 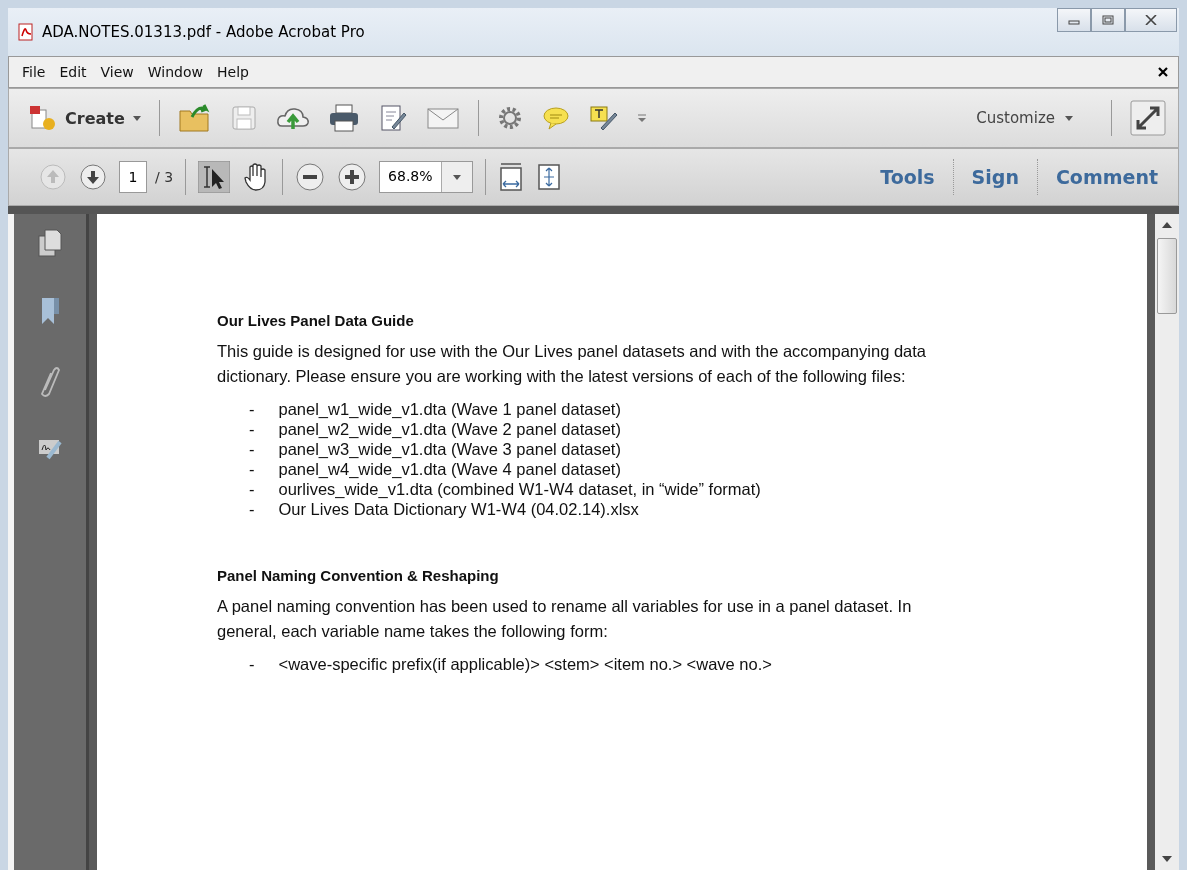 What do you see at coordinates (358, 575) in the screenshot?
I see `section-heading: Panel Naming Convention & Reshaping` at bounding box center [358, 575].